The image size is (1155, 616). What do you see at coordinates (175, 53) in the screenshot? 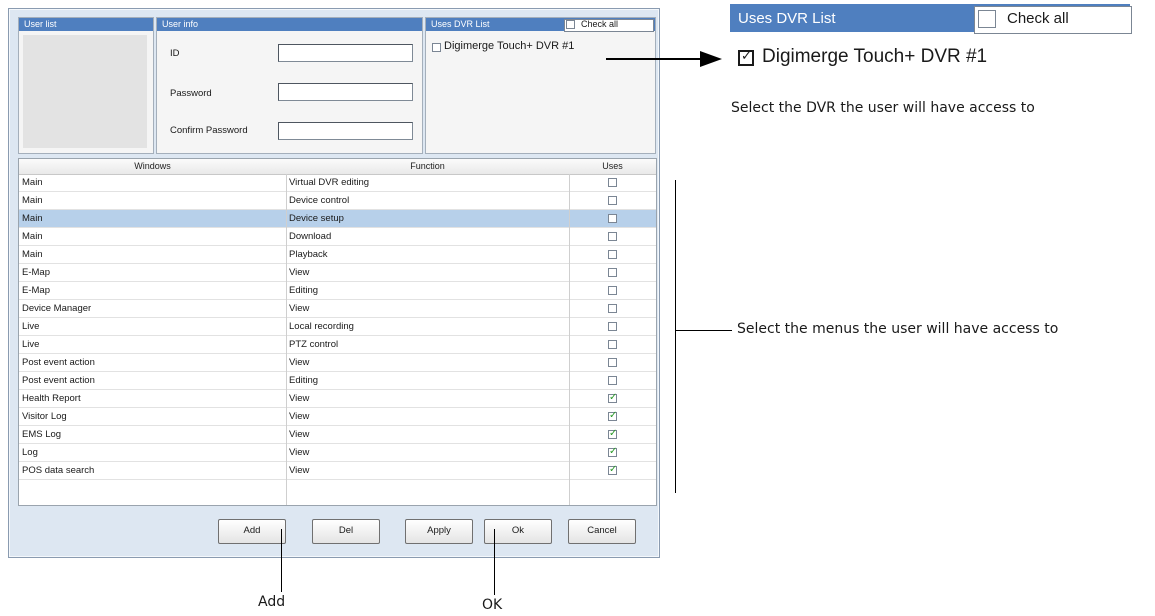
I see `id-label: ID` at bounding box center [175, 53].